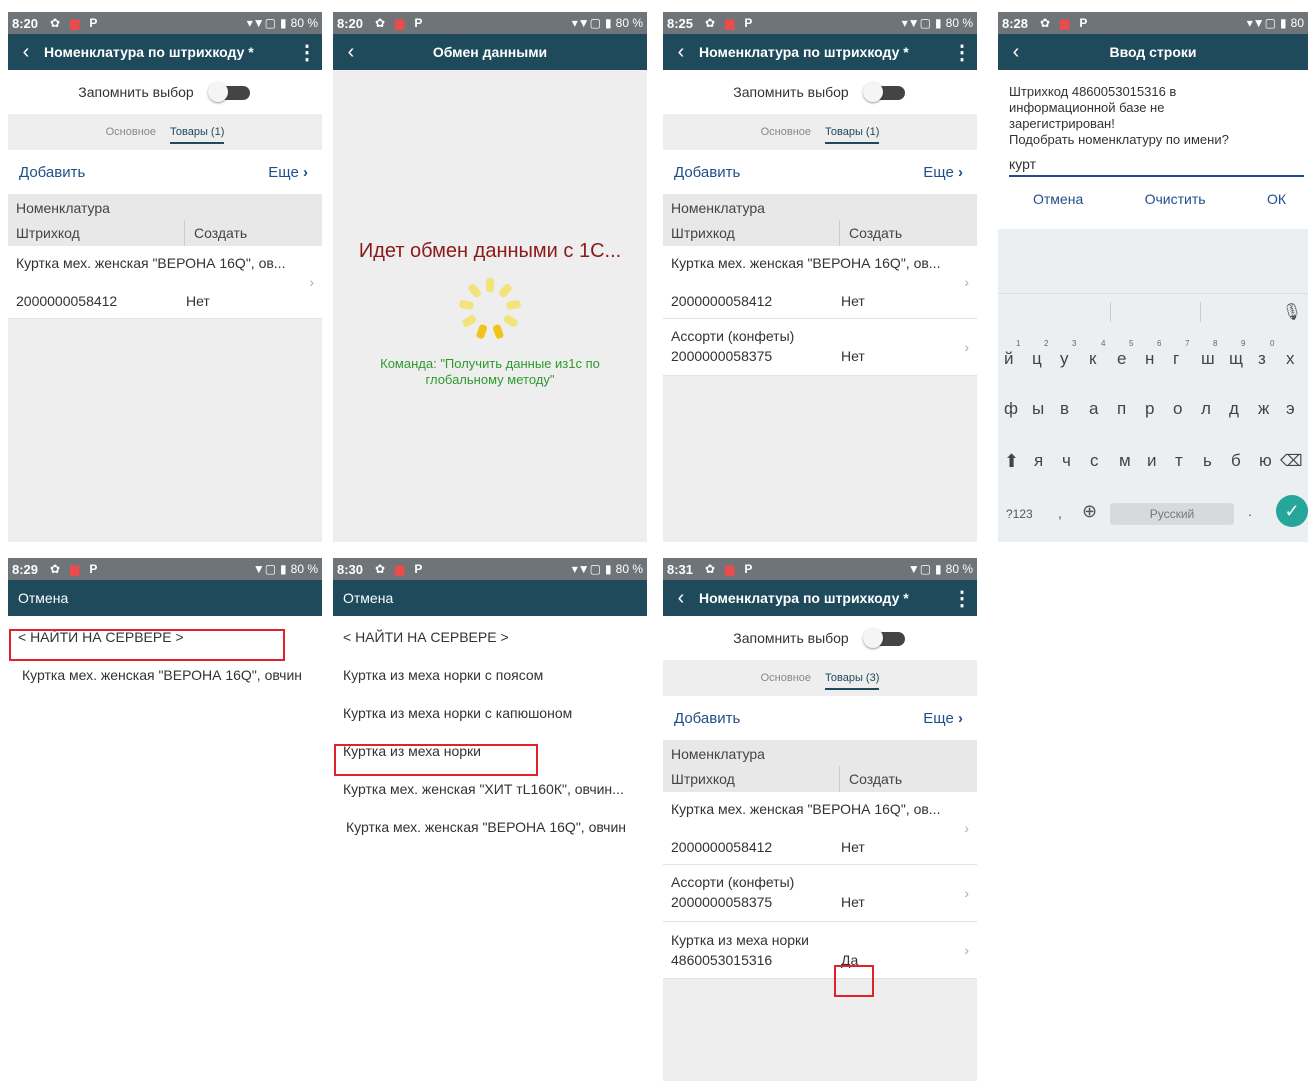 The height and width of the screenshot is (1081, 1308). What do you see at coordinates (1152, 461) in the screenshot?
I see `keyboard-key: и` at bounding box center [1152, 461].